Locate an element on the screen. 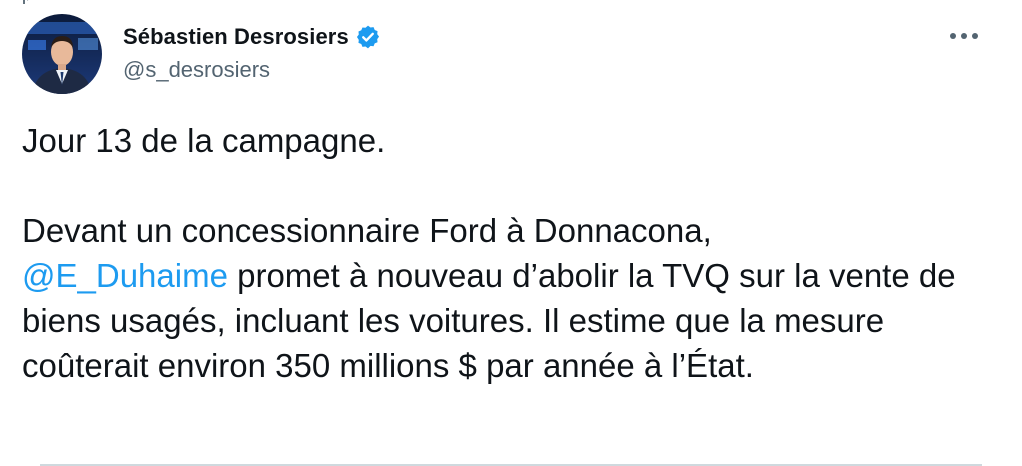 The height and width of the screenshot is (466, 1022). retweet-icon is located at coordinates (26, 2).